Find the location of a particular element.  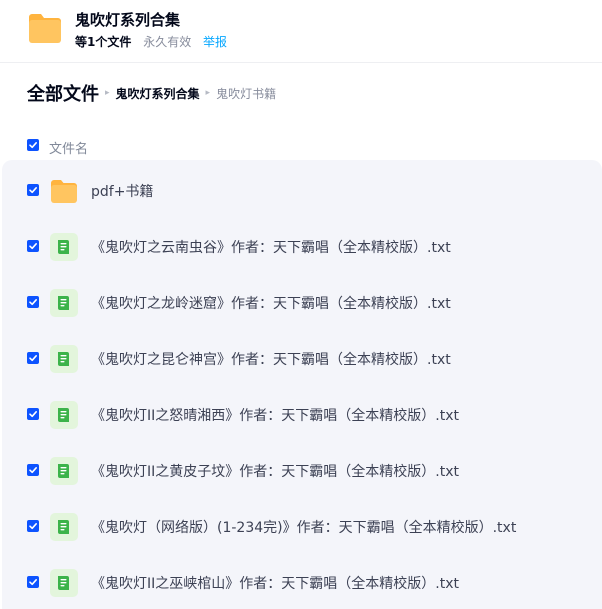

breadcrumb-parent: 鬼吹灯系列合集 is located at coordinates (158, 93).